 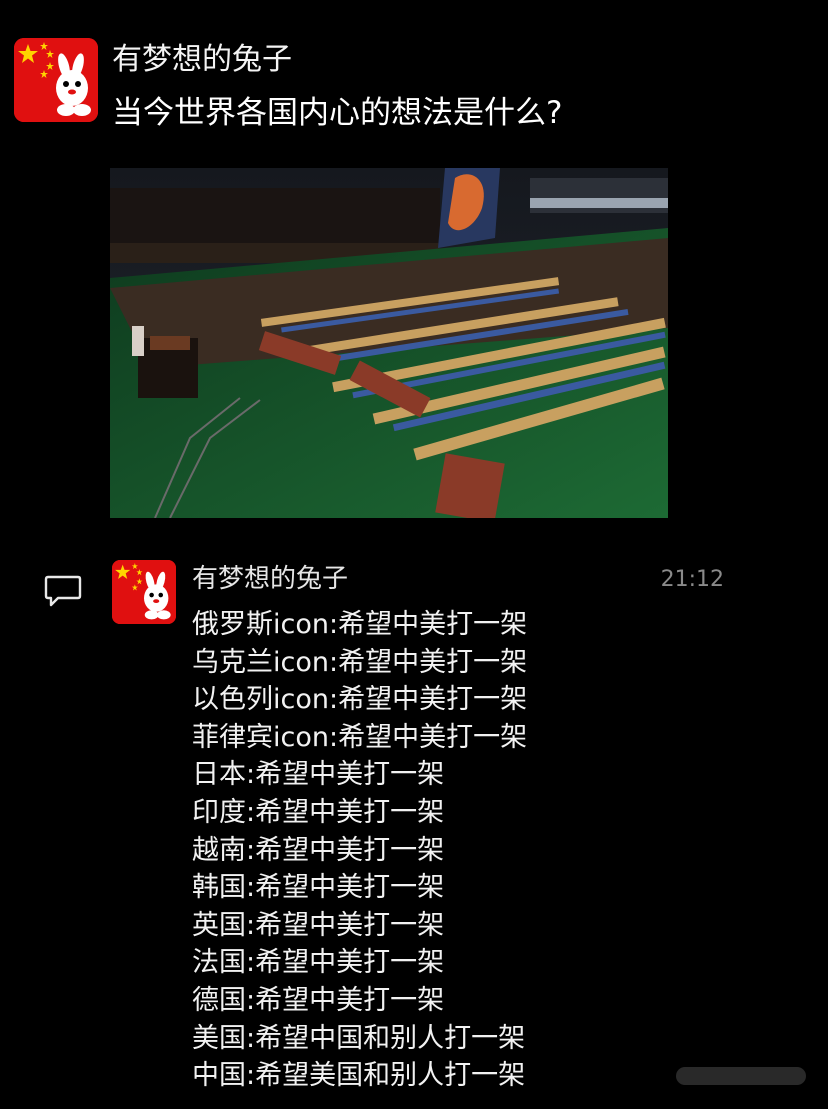 I want to click on reply-line: 俄罗斯icon:希望中美打一架, so click(x=360, y=624).